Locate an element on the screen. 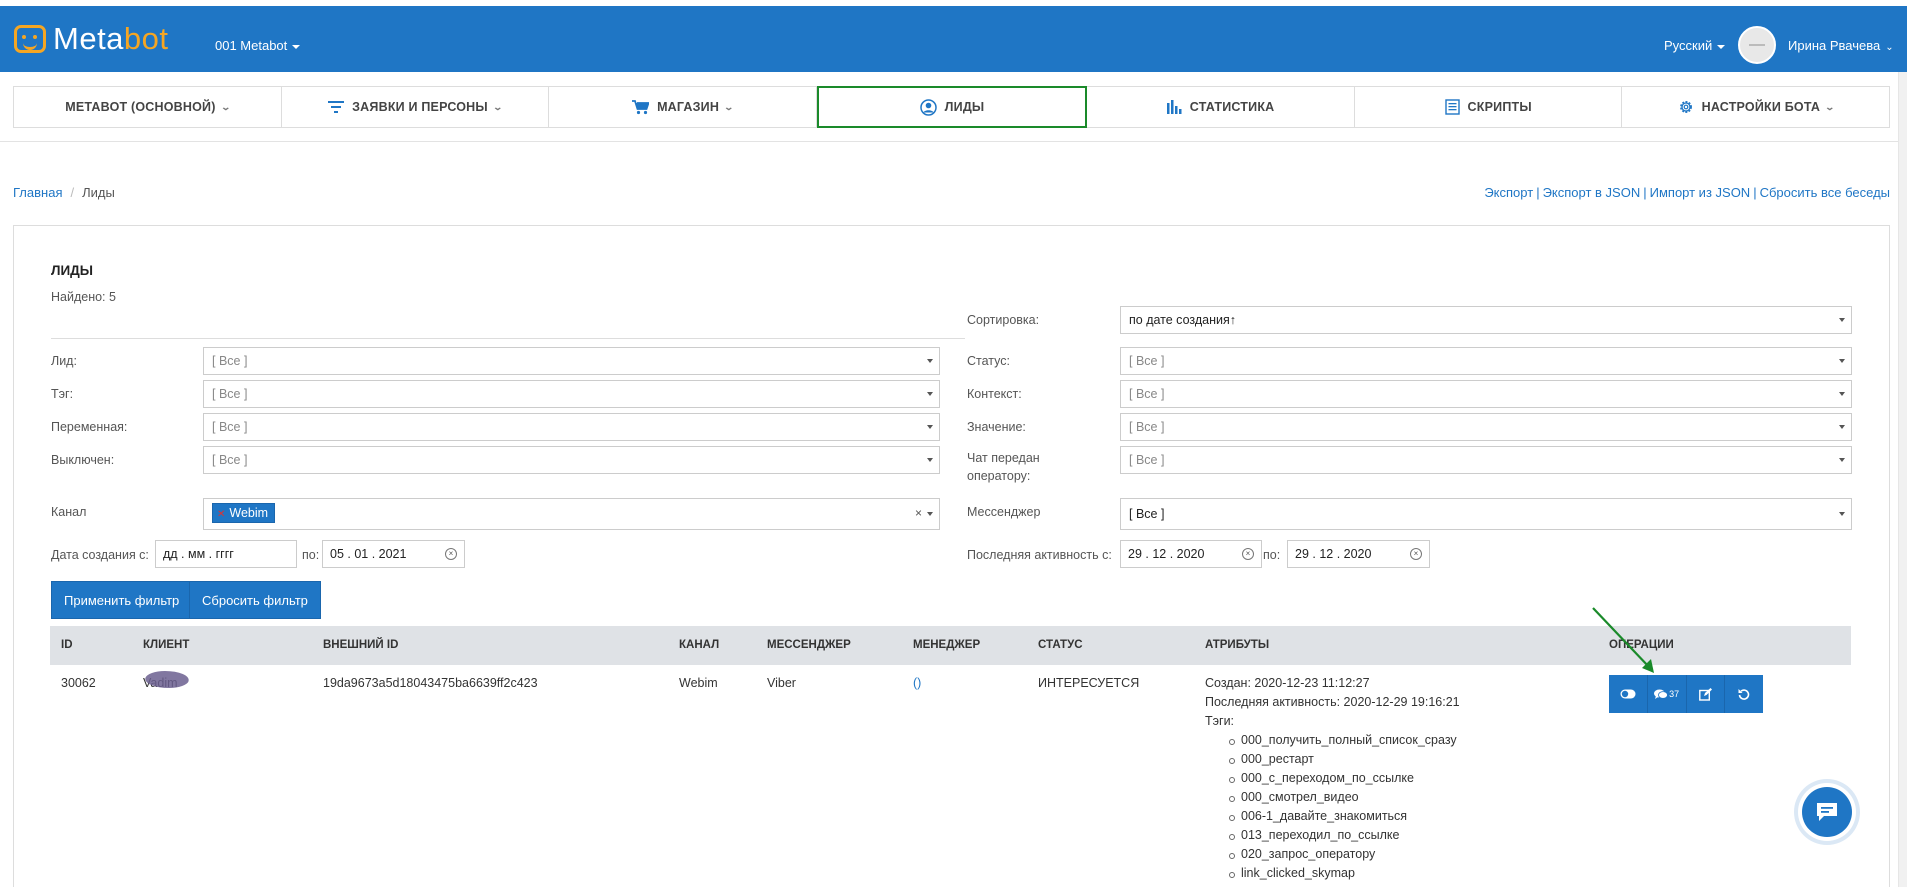 The image size is (1907, 887). export-json-link: Экспорт в JSON is located at coordinates (1592, 192).